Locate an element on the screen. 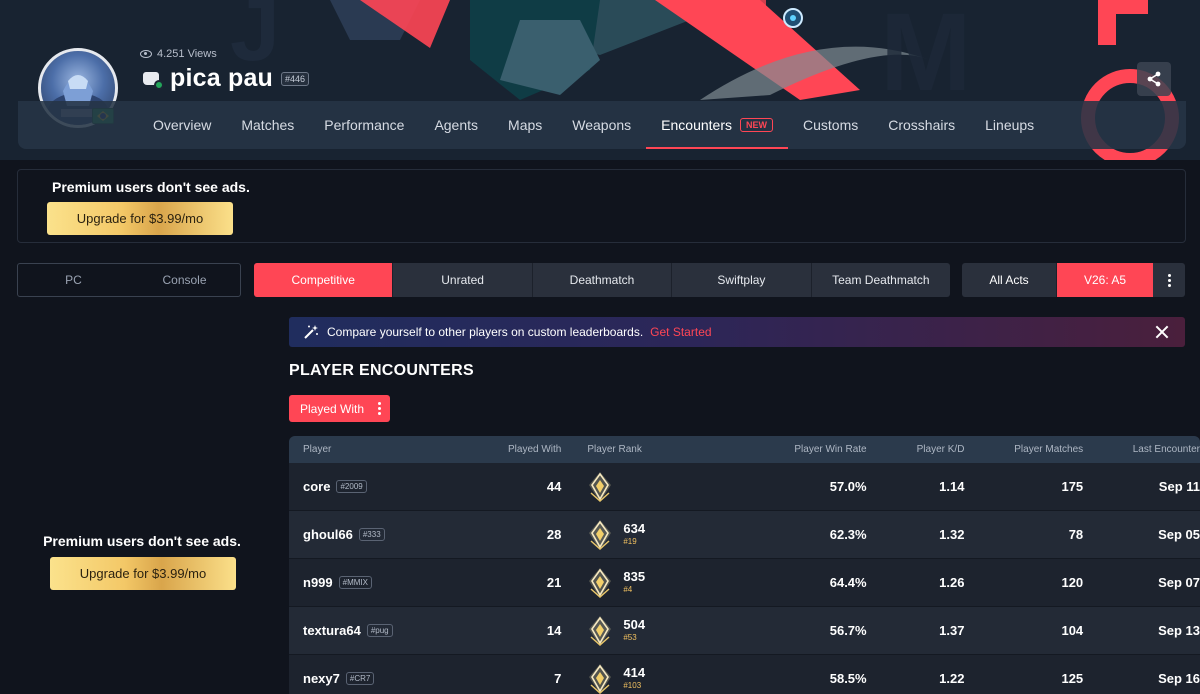 Image resolution: width=1200 pixels, height=694 pixels. player-cell: textura64 #pug is located at coordinates (389, 630).